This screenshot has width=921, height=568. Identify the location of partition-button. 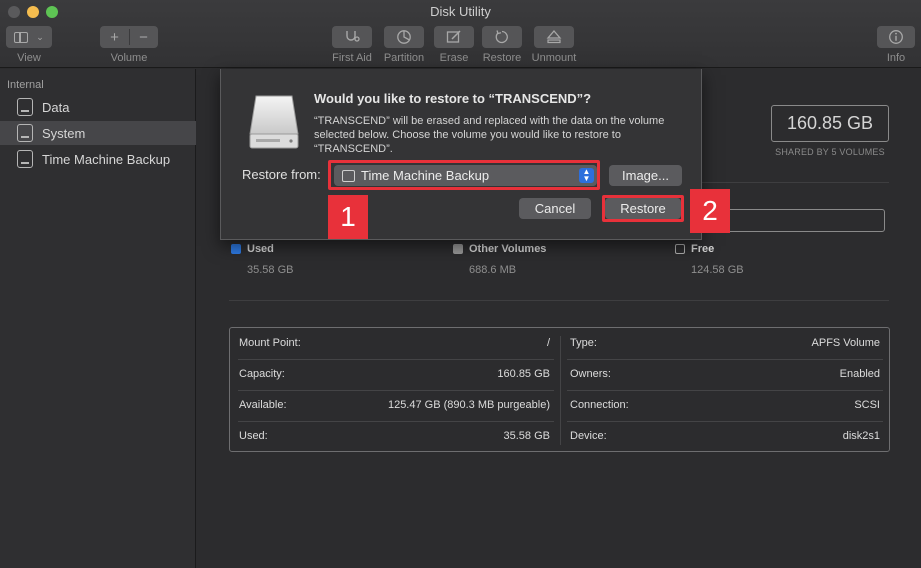
(404, 37).